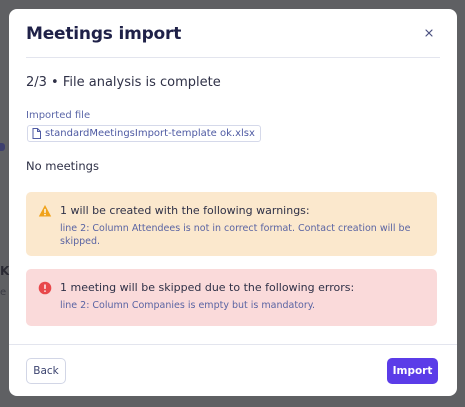 This screenshot has width=465, height=407. Describe the element at coordinates (150, 133) in the screenshot. I see `imported-file-name: standardMeetingsImport-template ok.xlsx` at that location.